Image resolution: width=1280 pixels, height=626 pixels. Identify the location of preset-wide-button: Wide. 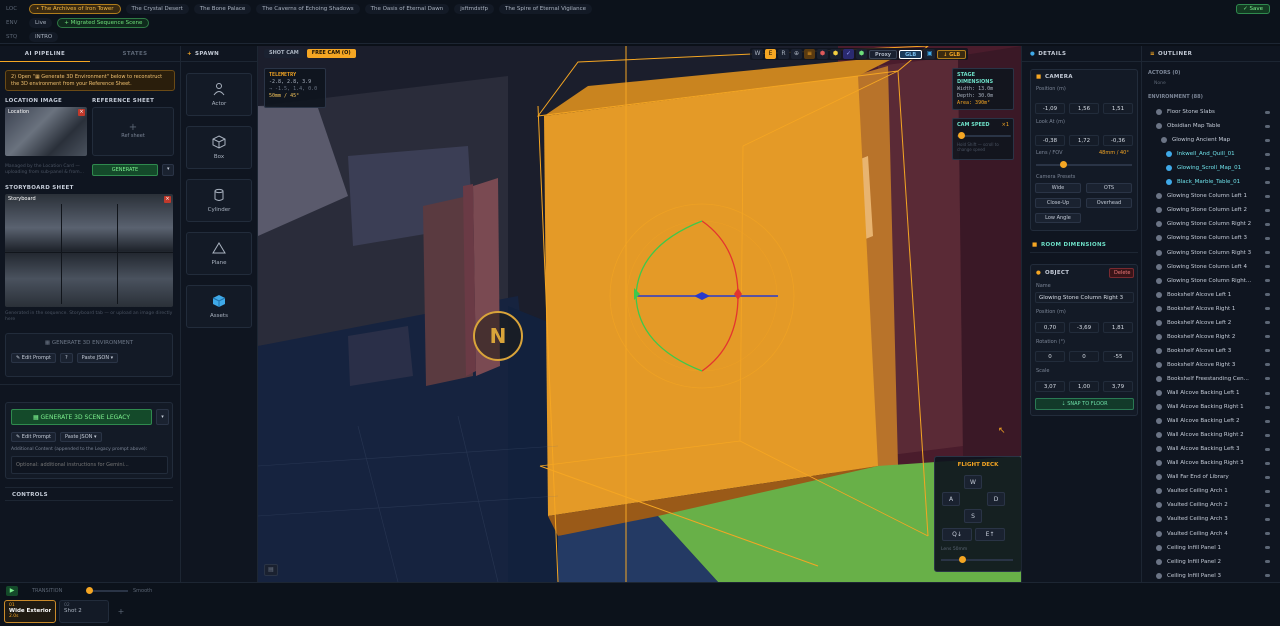
(1058, 188).